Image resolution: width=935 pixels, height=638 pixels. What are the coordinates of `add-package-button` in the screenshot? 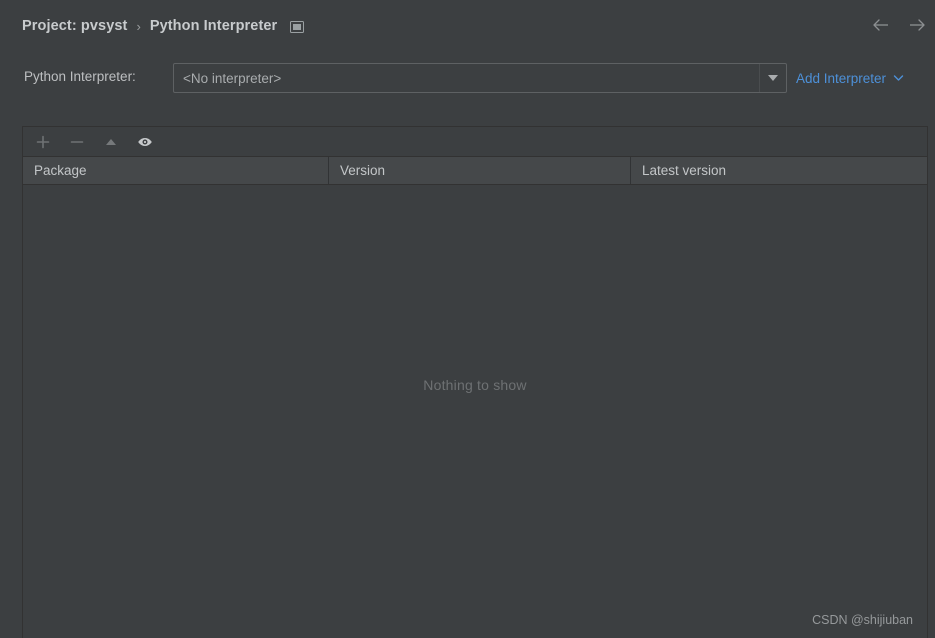 It's located at (43, 142).